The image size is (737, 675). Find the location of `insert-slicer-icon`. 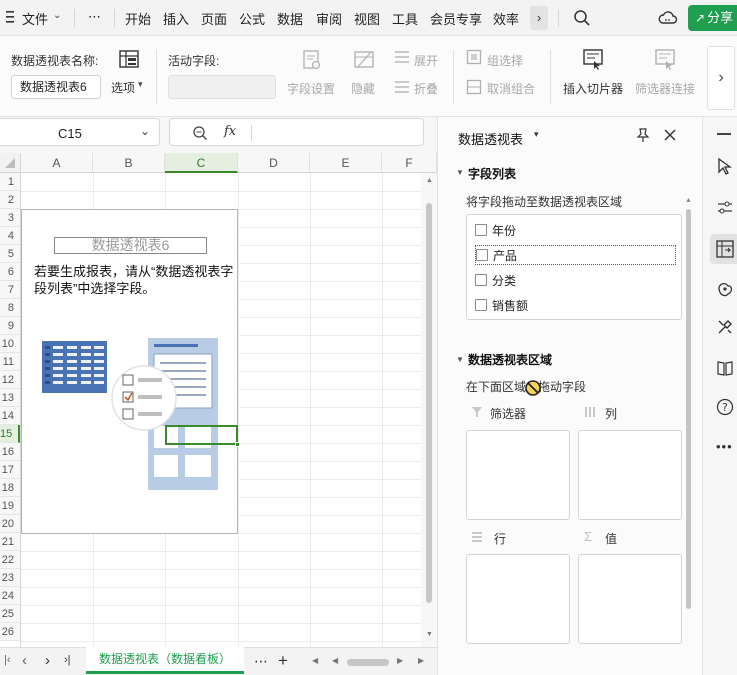

insert-slicer-icon is located at coordinates (593, 59).